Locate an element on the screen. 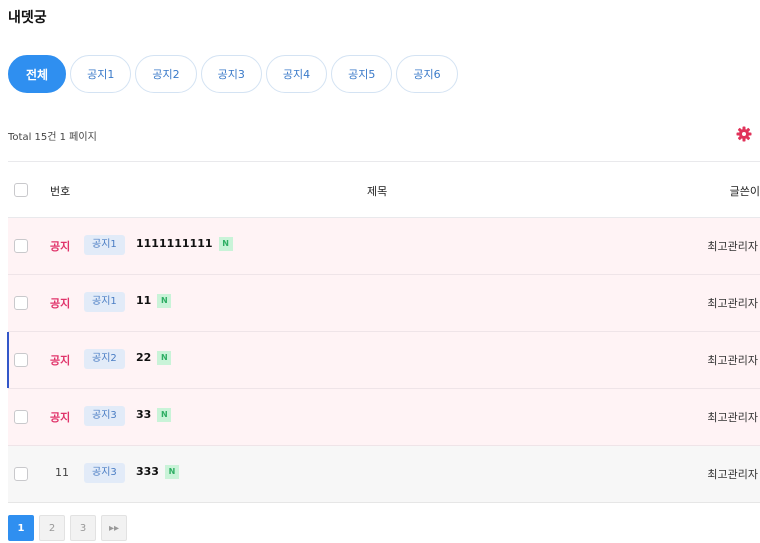 This screenshot has width=760, height=543. page-title: 내뎃궁 is located at coordinates (27, 18).